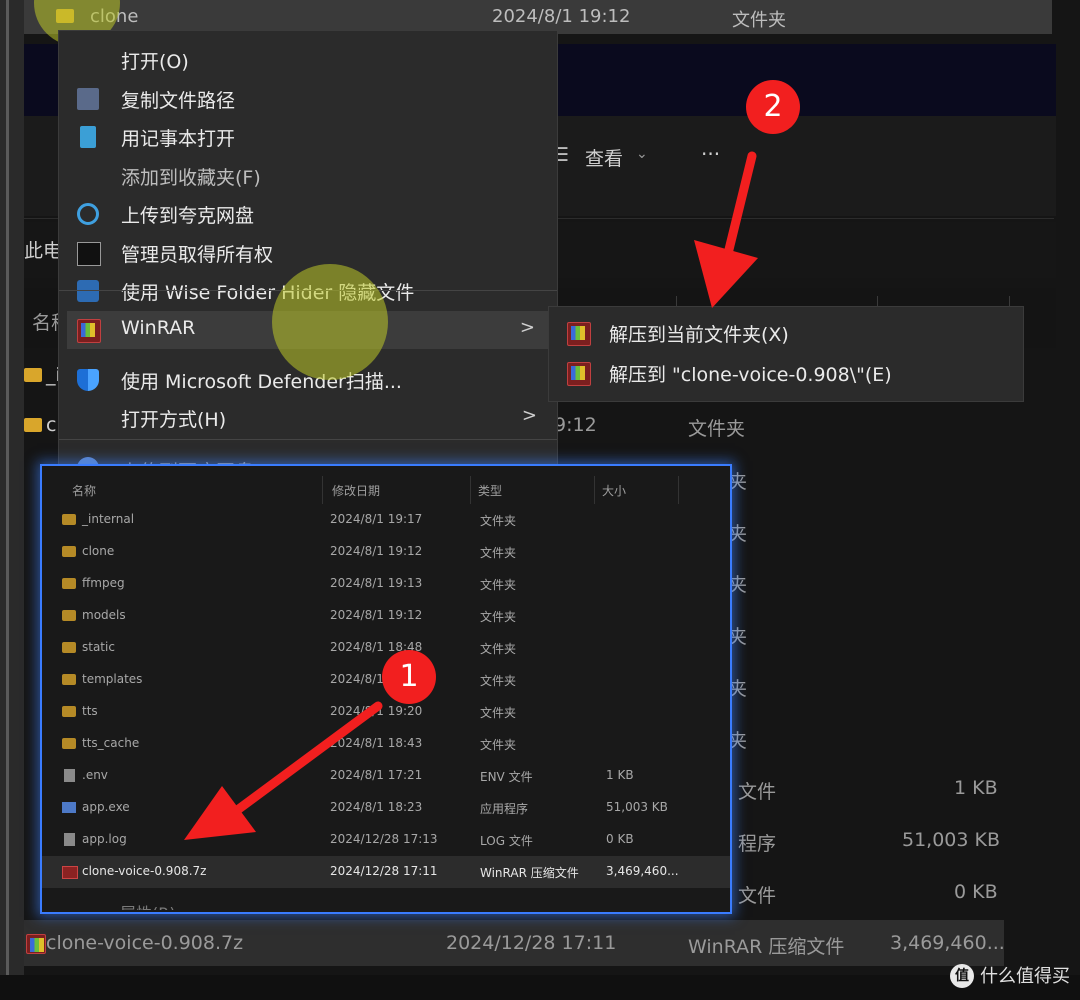  Describe the element at coordinates (773, 107) in the screenshot. I see `step-badge-2: 2` at that location.